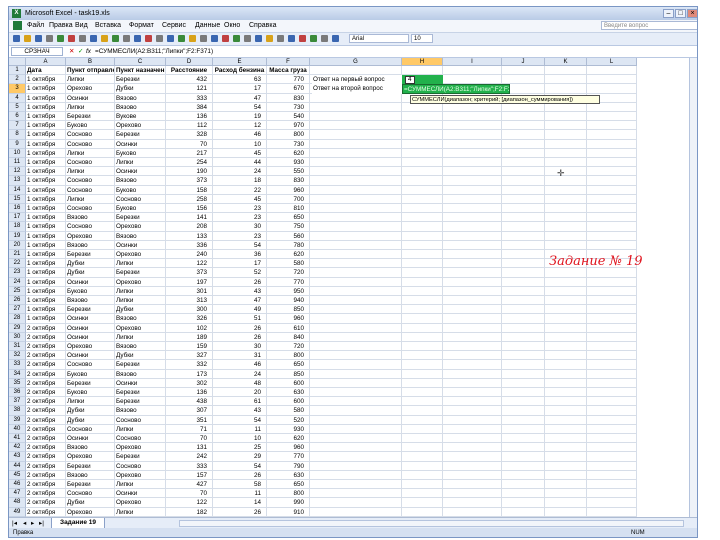 This screenshot has height=540, width=720. I want to click on table-cell: 208, so click(189, 227).